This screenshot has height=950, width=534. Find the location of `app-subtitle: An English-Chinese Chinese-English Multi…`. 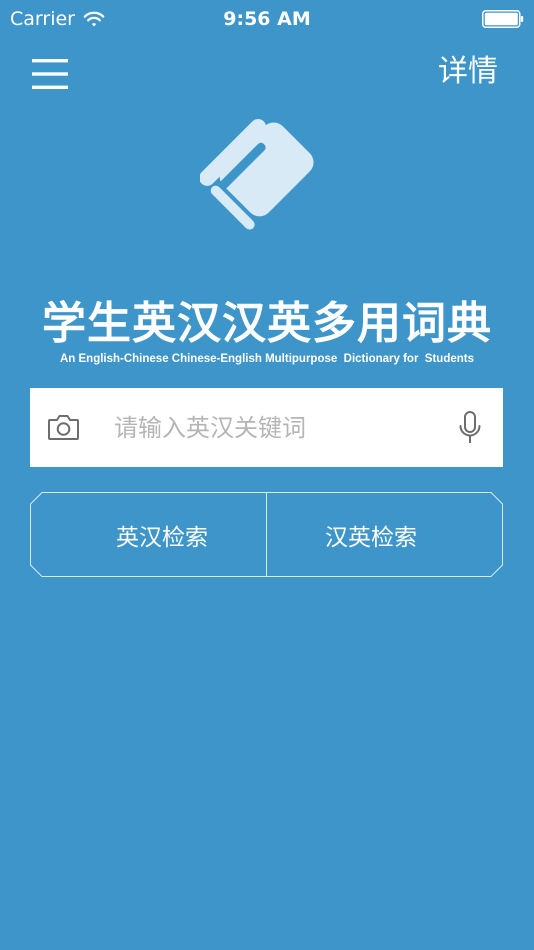

app-subtitle: An English-Chinese Chinese-English Multi… is located at coordinates (267, 359).